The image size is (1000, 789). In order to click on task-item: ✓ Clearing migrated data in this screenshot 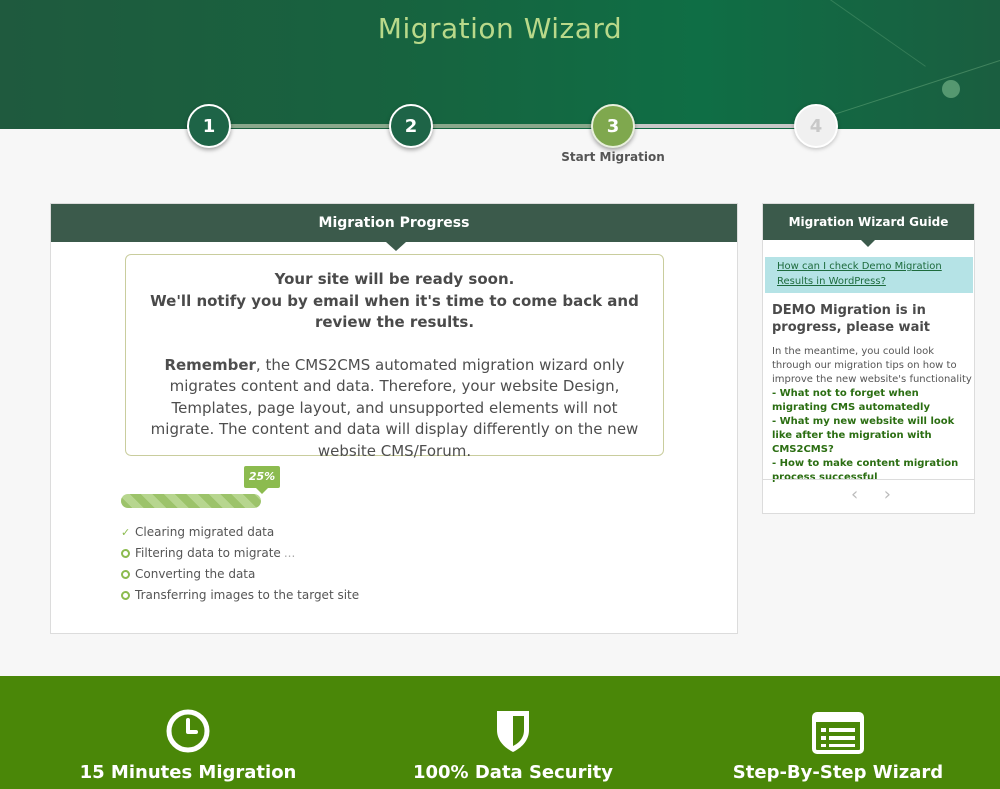, I will do `click(240, 532)`.